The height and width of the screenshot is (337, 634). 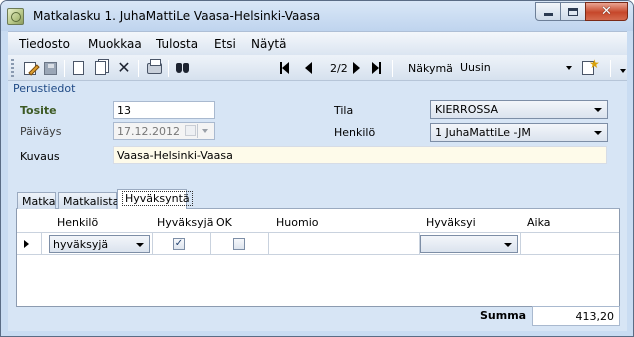 I want to click on find-icon, so click(x=182, y=68).